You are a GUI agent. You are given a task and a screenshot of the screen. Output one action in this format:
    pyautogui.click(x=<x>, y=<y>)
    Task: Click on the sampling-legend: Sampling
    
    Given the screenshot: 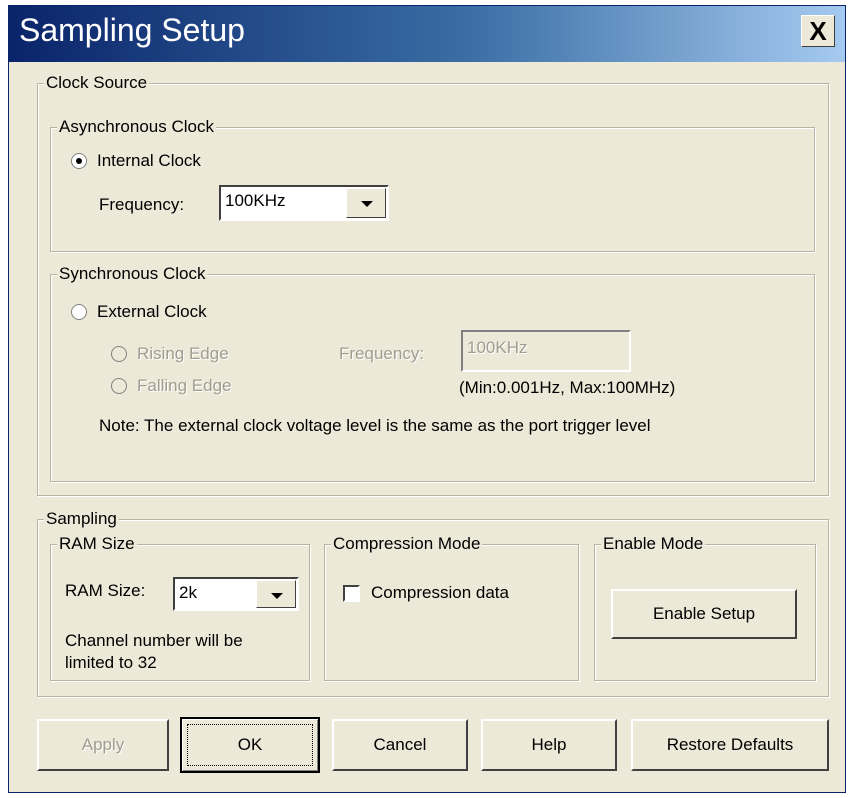 What is the action you would take?
    pyautogui.click(x=81, y=519)
    